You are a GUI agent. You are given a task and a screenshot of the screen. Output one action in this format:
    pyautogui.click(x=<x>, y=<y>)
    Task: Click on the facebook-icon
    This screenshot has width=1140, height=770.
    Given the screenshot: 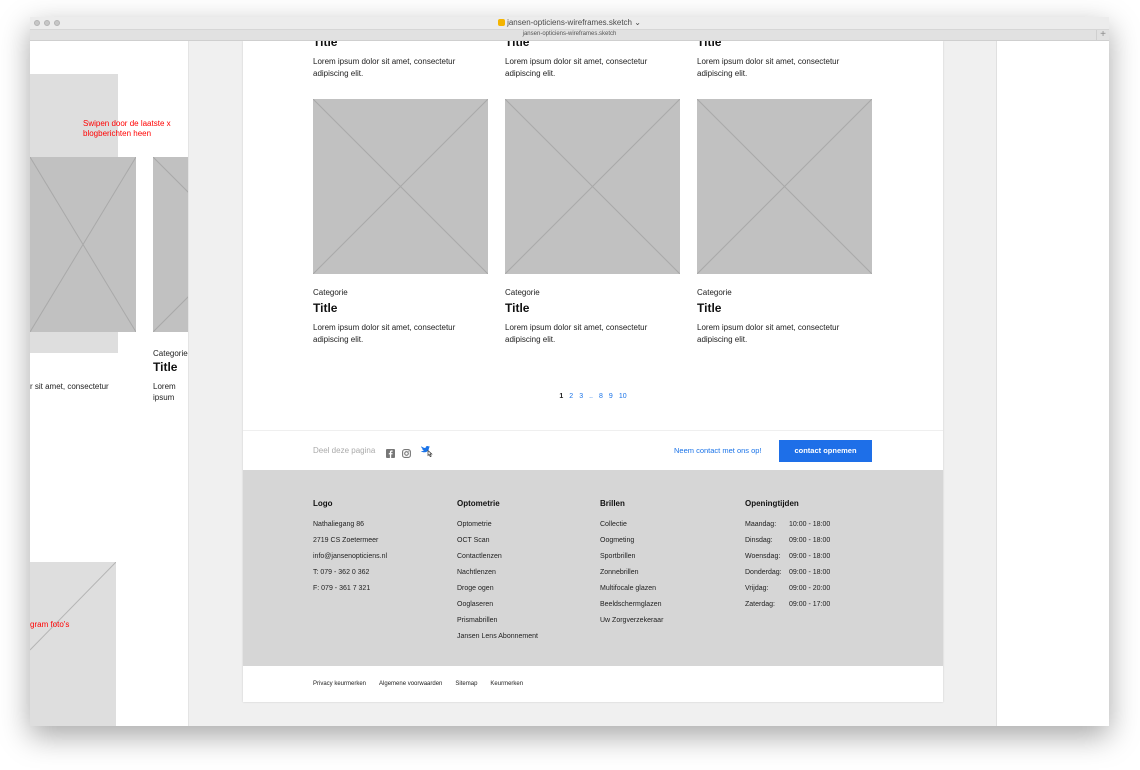 What is the action you would take?
    pyautogui.click(x=390, y=451)
    